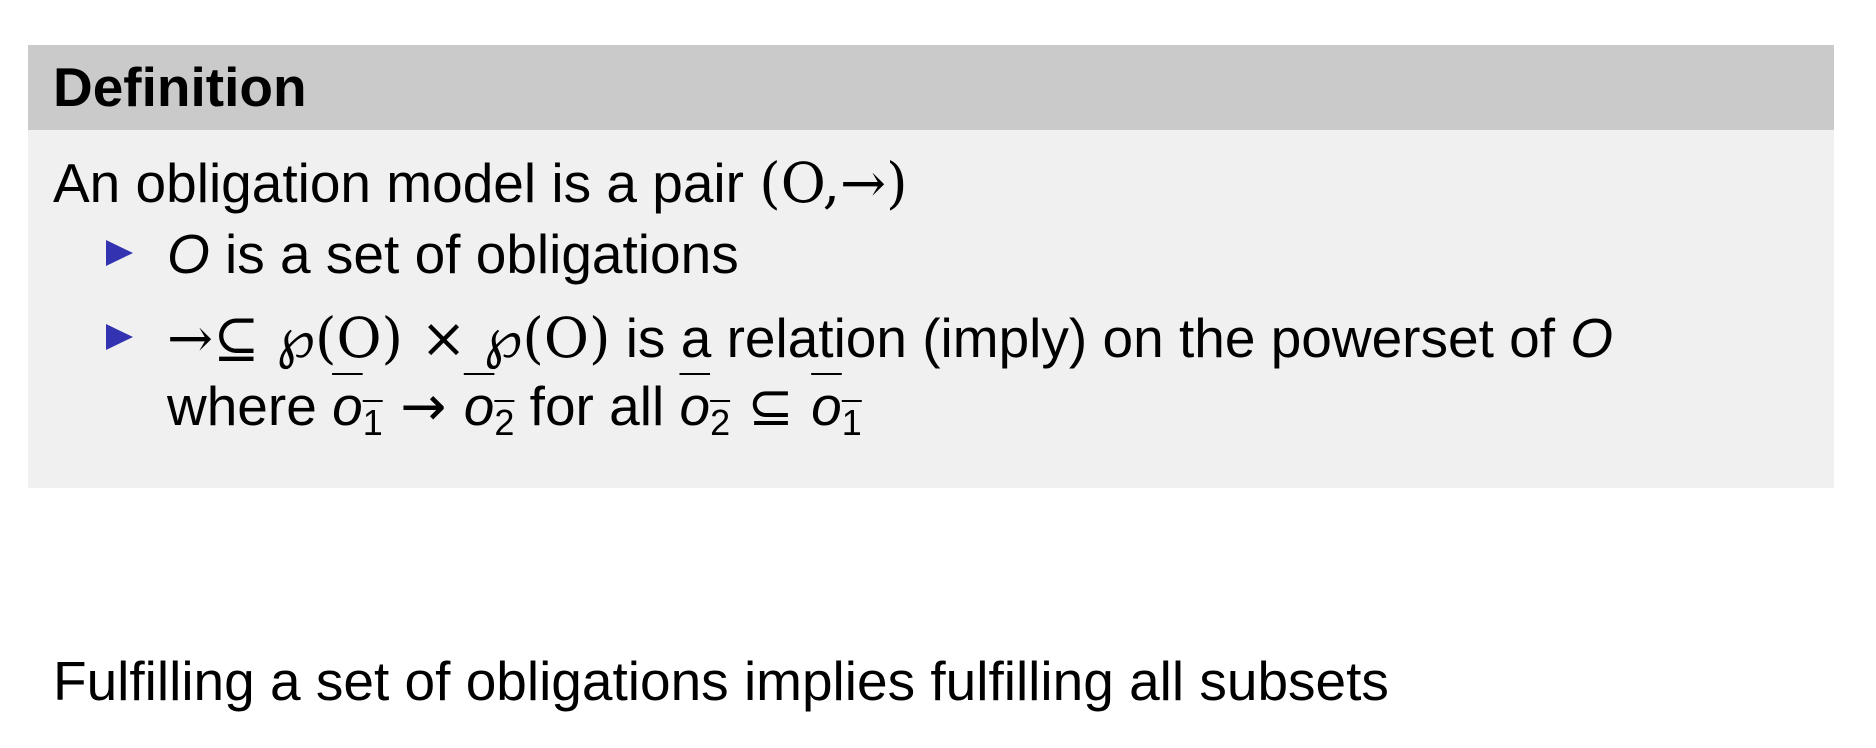 The width and height of the screenshot is (1876, 748). I want to click on overline-o2b: o2, so click(704, 409).